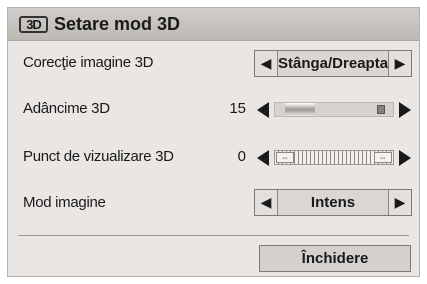  Describe the element at coordinates (117, 24) in the screenshot. I see `dialog-title: Setare mod 3D` at that location.